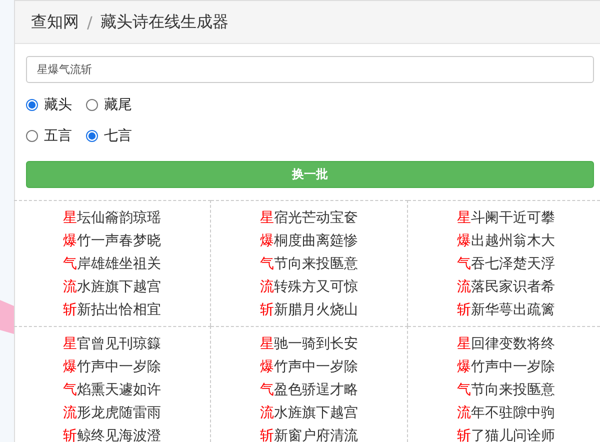  Describe the element at coordinates (506, 434) in the screenshot. I see `poem-line: 斩了猫儿问诠师` at that location.